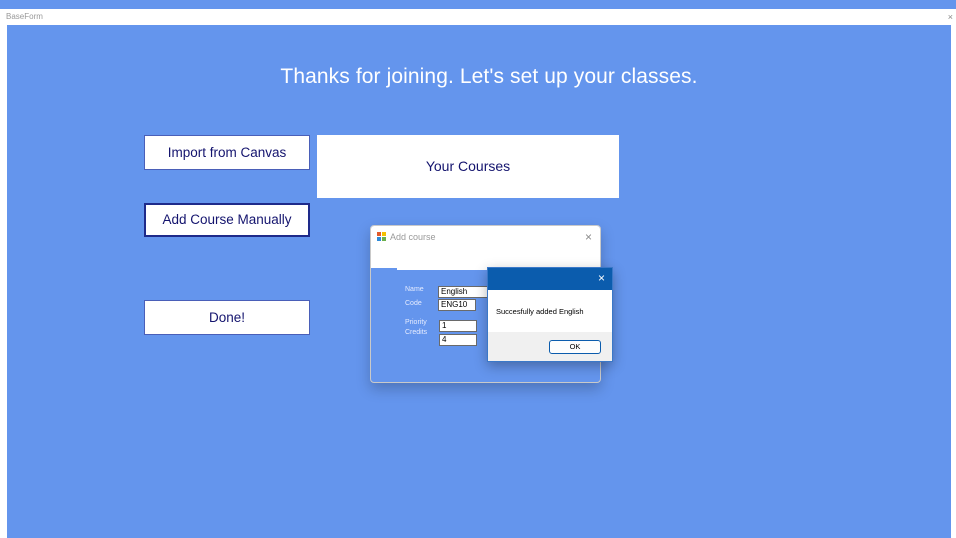 The width and height of the screenshot is (956, 538). I want to click on message-box-body: Succesfully added English, so click(550, 311).